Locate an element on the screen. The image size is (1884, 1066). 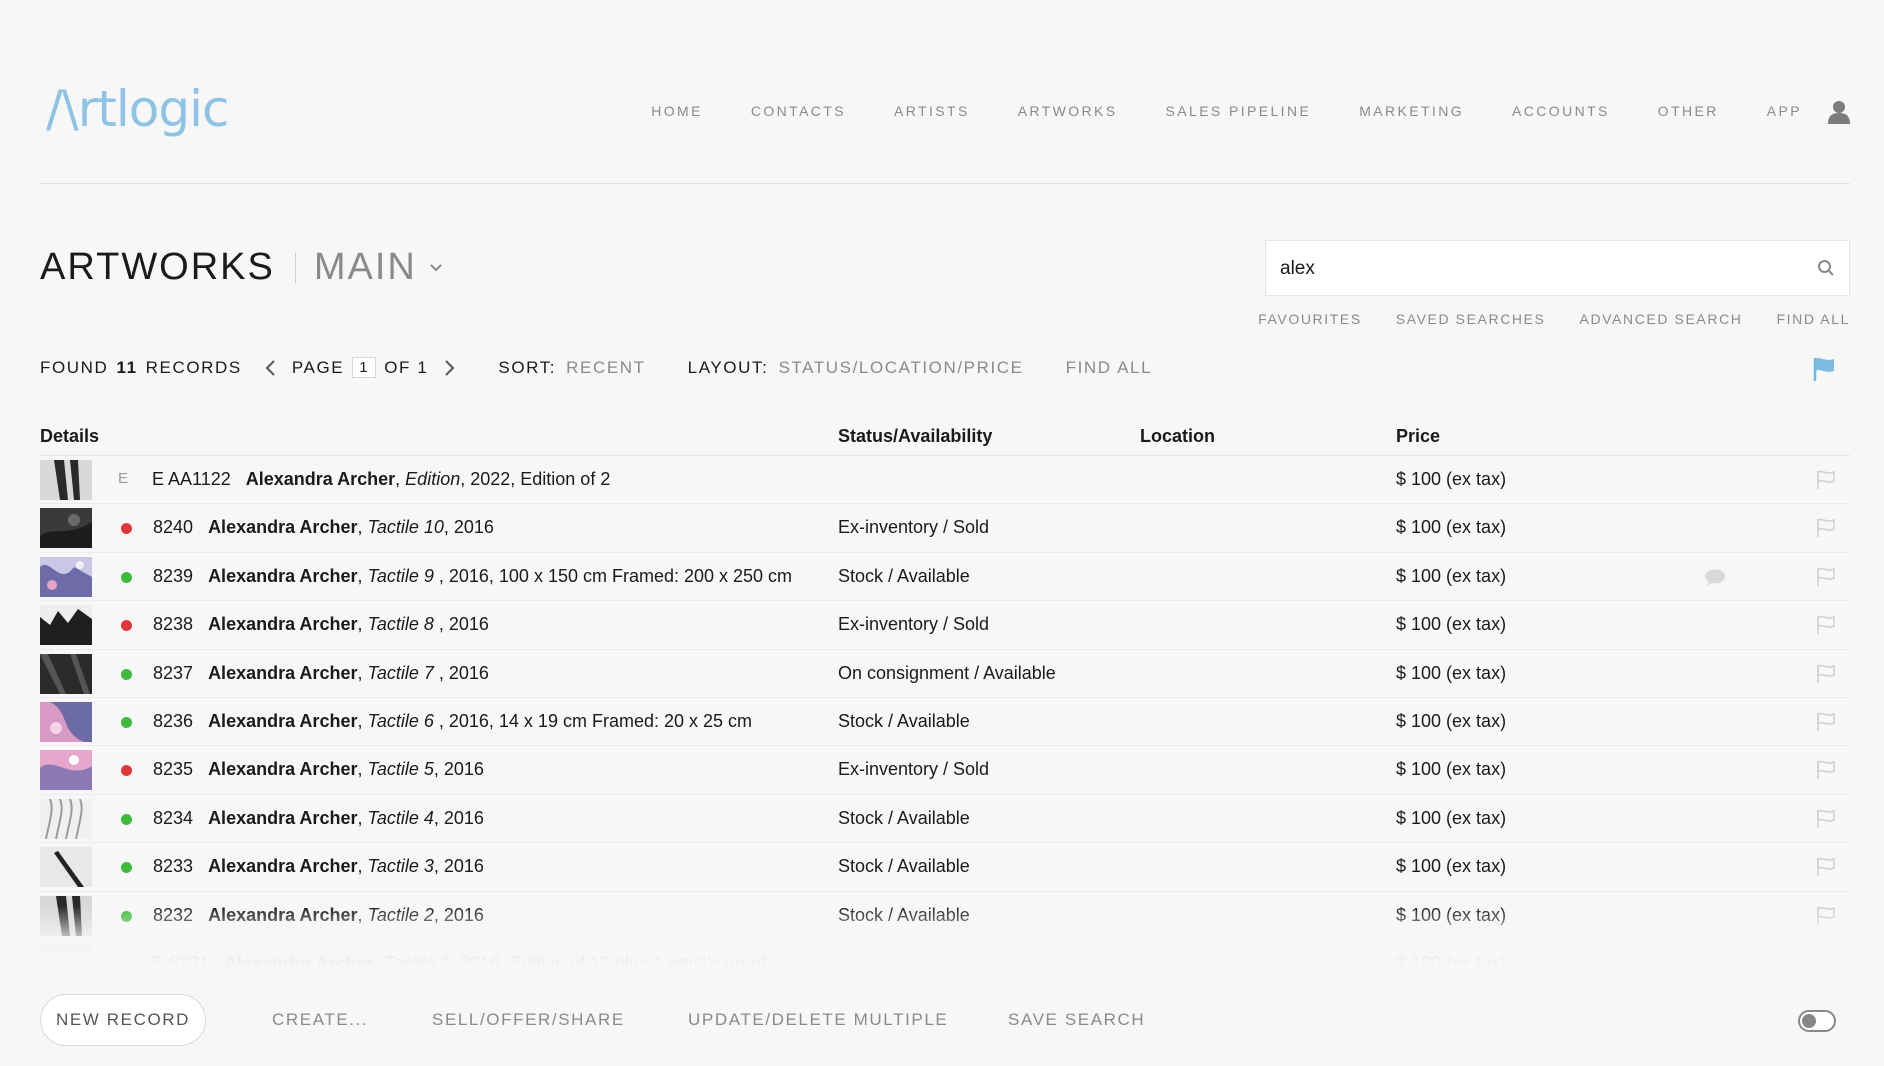
search-icon is located at coordinates (1826, 268).